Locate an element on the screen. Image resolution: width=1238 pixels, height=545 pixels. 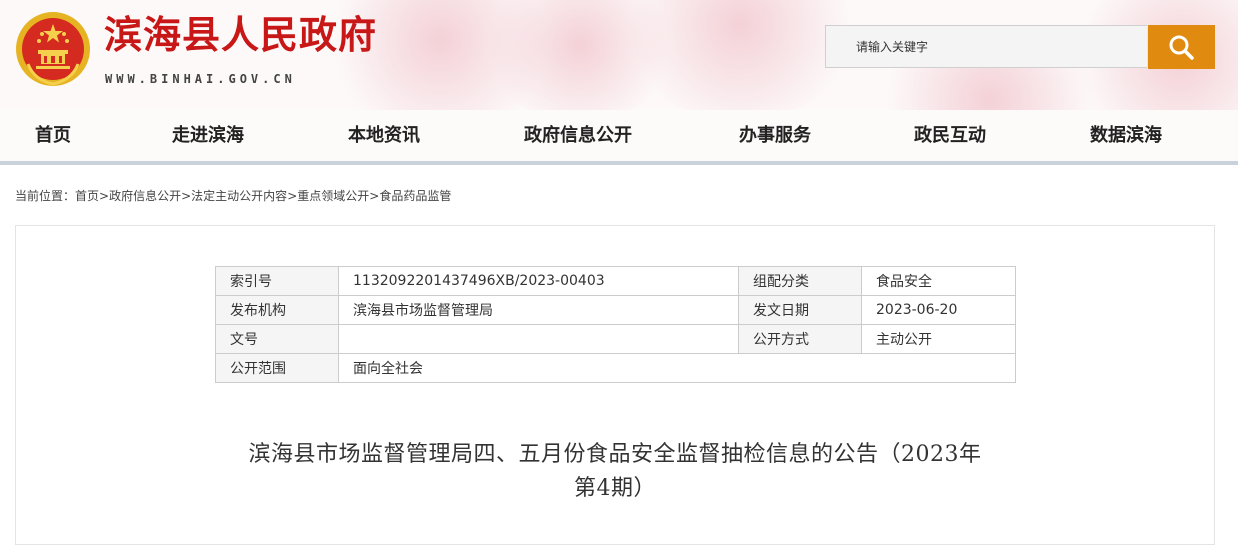
nav-item-gov-info: 政府信息公开 is located at coordinates (578, 136).